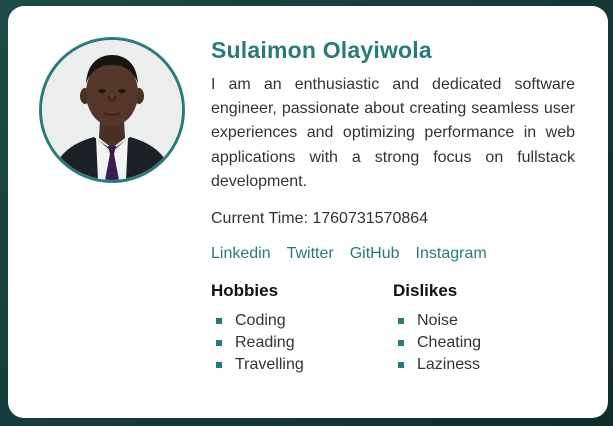 Image resolution: width=613 pixels, height=426 pixels. What do you see at coordinates (437, 321) in the screenshot?
I see `dislike-label: Noise` at bounding box center [437, 321].